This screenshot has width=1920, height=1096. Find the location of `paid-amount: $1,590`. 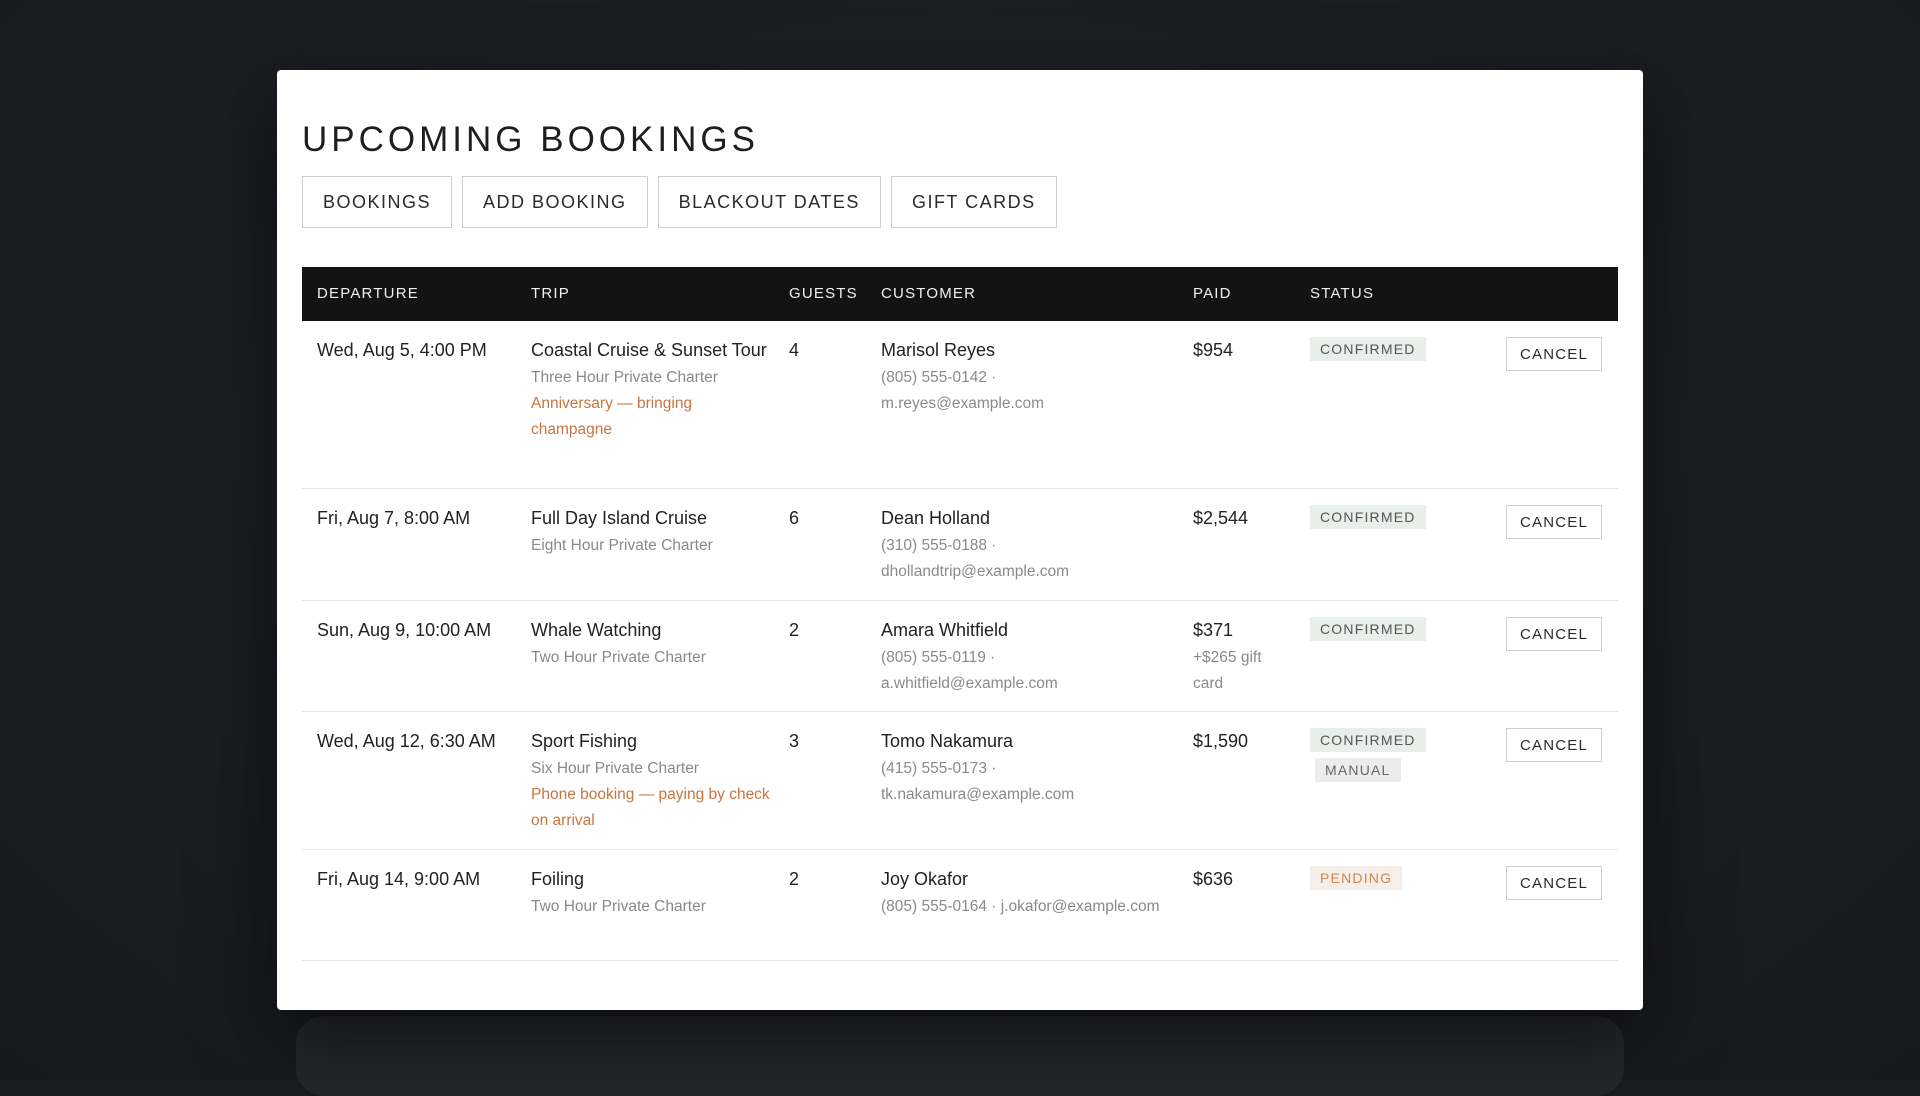

paid-amount: $1,590 is located at coordinates (1221, 741).